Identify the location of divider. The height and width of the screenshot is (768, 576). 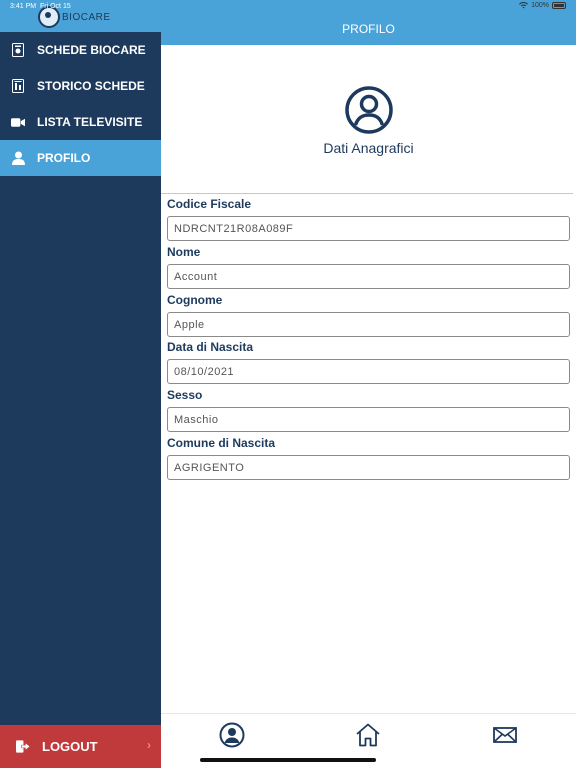
(367, 193).